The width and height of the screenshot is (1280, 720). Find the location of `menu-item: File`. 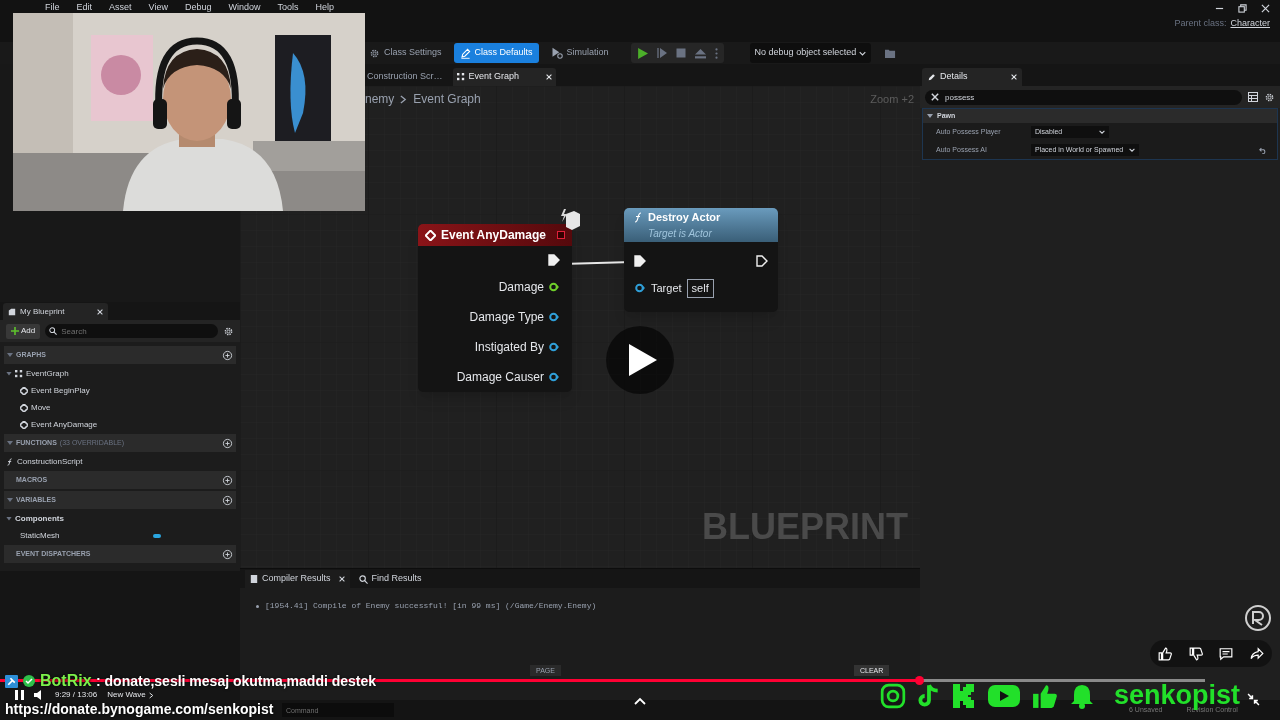

menu-item: File is located at coordinates (52, 7).